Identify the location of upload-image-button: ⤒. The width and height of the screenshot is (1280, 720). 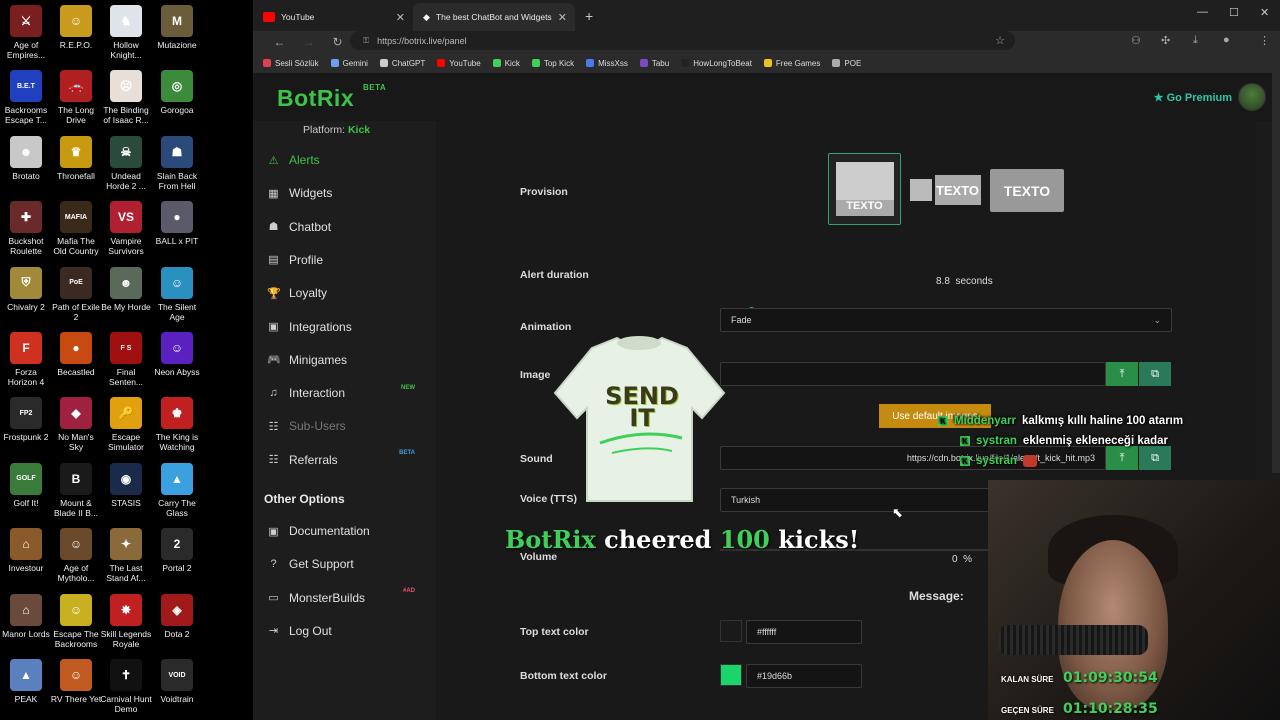
(1122, 374).